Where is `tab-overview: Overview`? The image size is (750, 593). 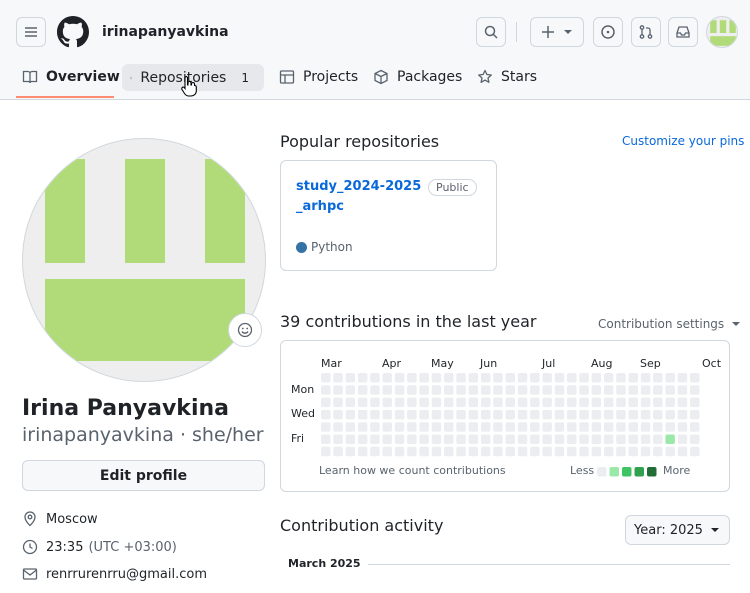
tab-overview: Overview is located at coordinates (71, 77).